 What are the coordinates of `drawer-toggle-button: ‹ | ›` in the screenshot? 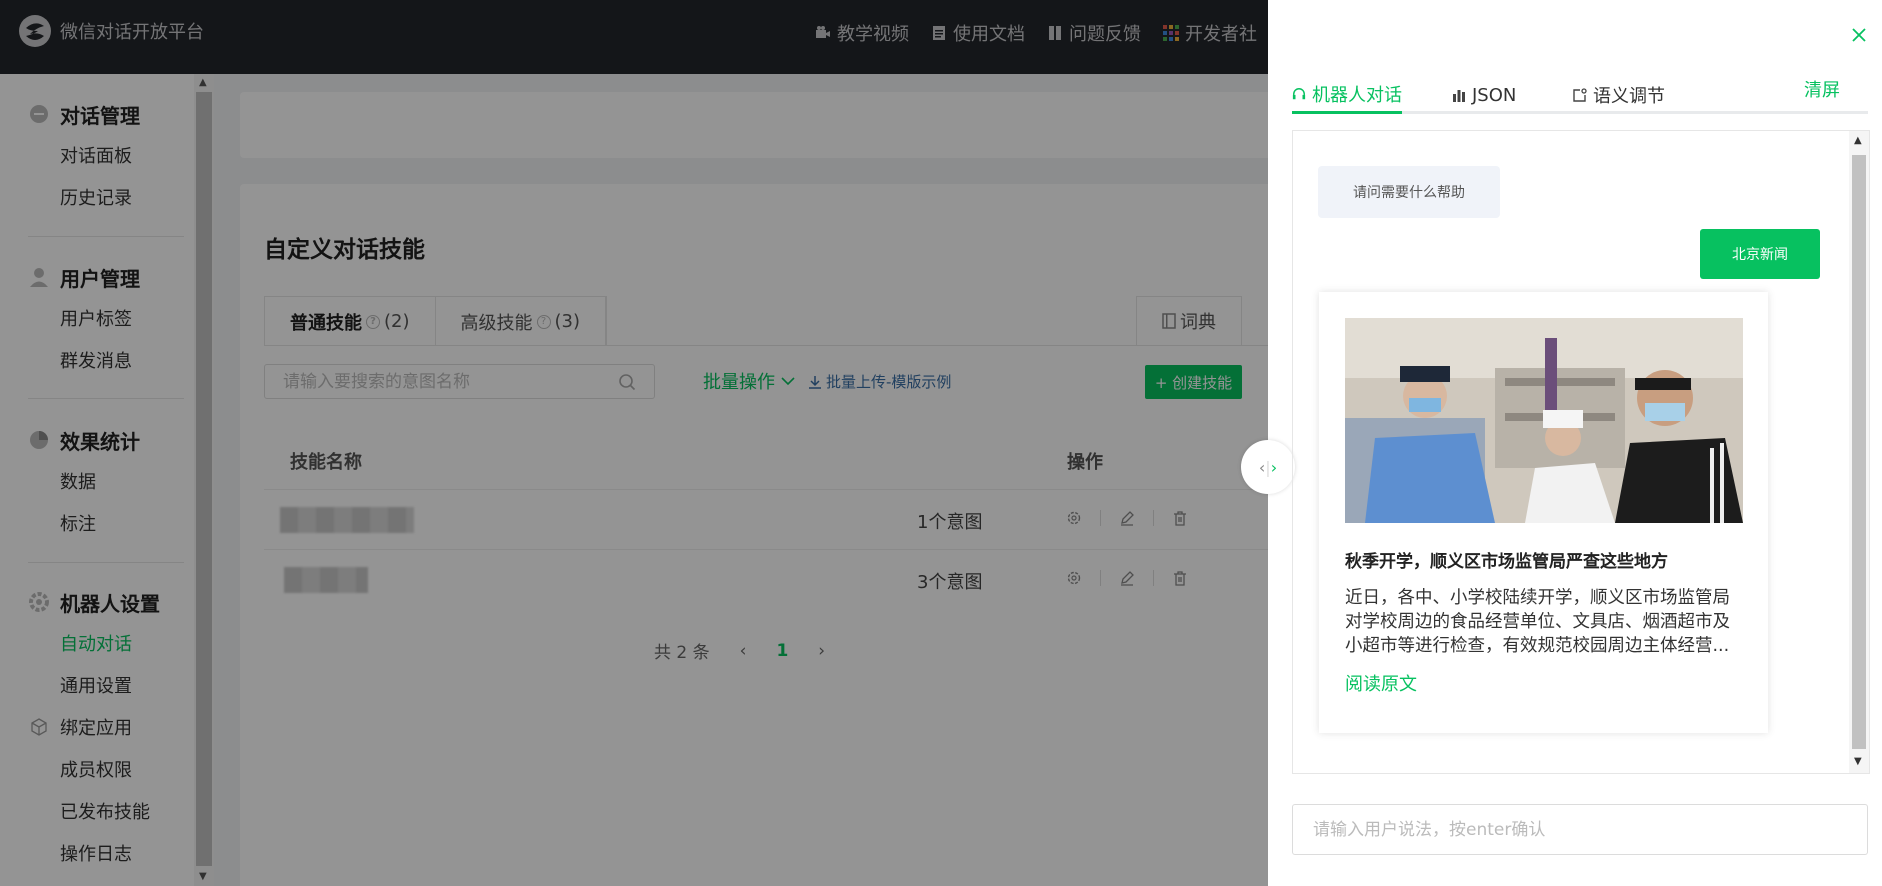 It's located at (1268, 467).